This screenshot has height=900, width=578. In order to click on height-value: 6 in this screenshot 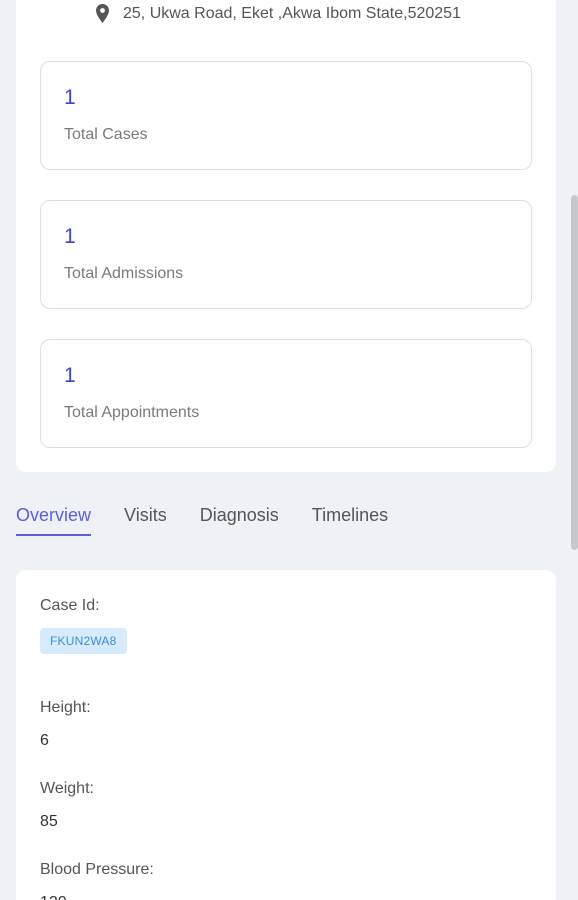, I will do `click(44, 740)`.